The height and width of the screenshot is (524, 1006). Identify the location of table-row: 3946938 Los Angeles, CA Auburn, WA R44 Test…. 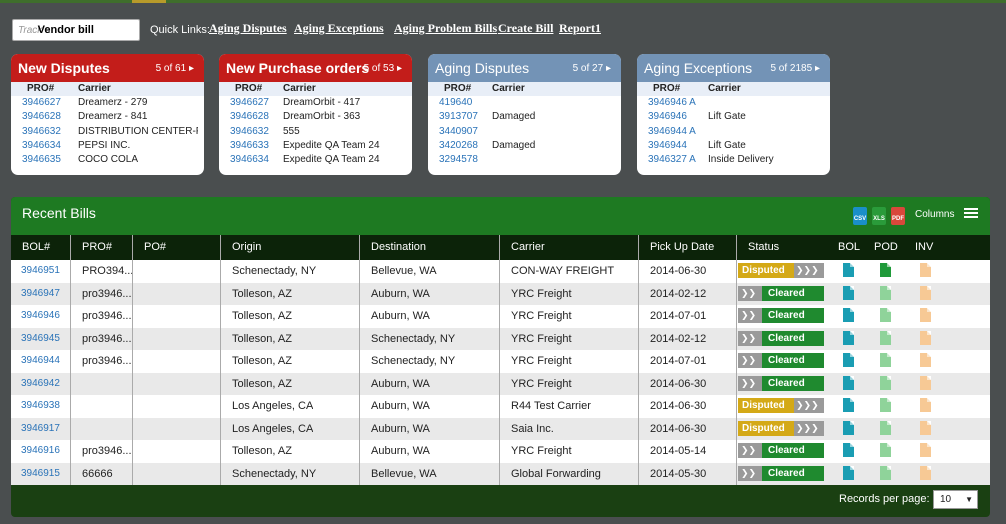
(500, 406).